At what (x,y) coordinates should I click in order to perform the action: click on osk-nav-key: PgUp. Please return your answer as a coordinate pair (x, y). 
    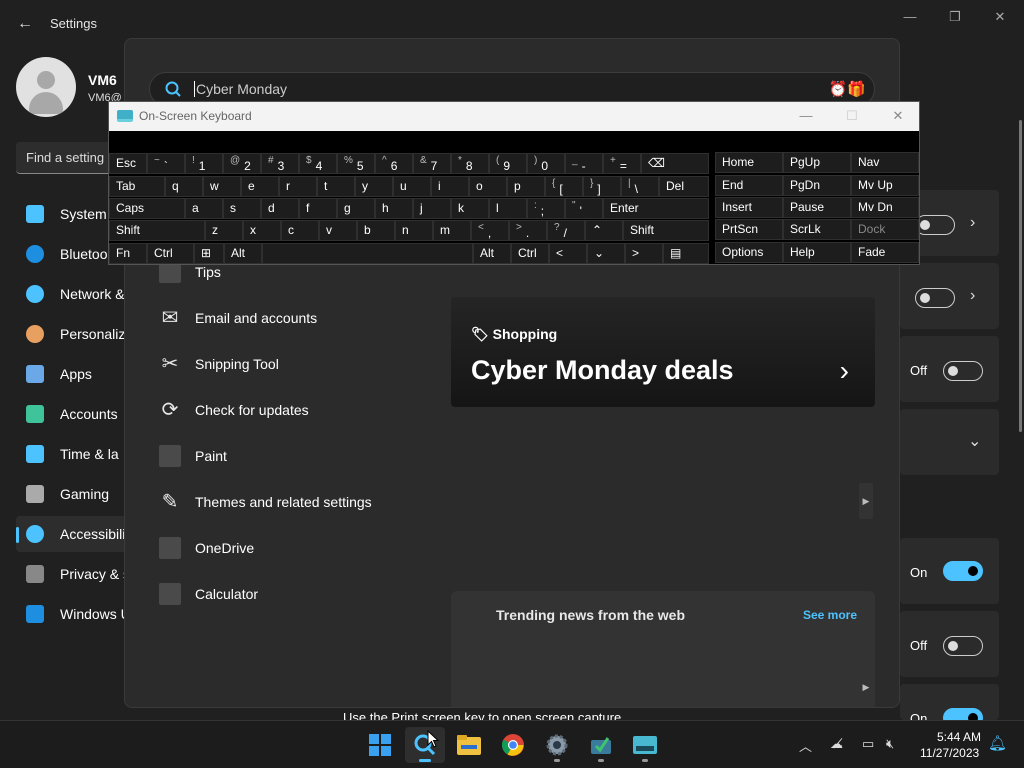
    Looking at the image, I should click on (817, 162).